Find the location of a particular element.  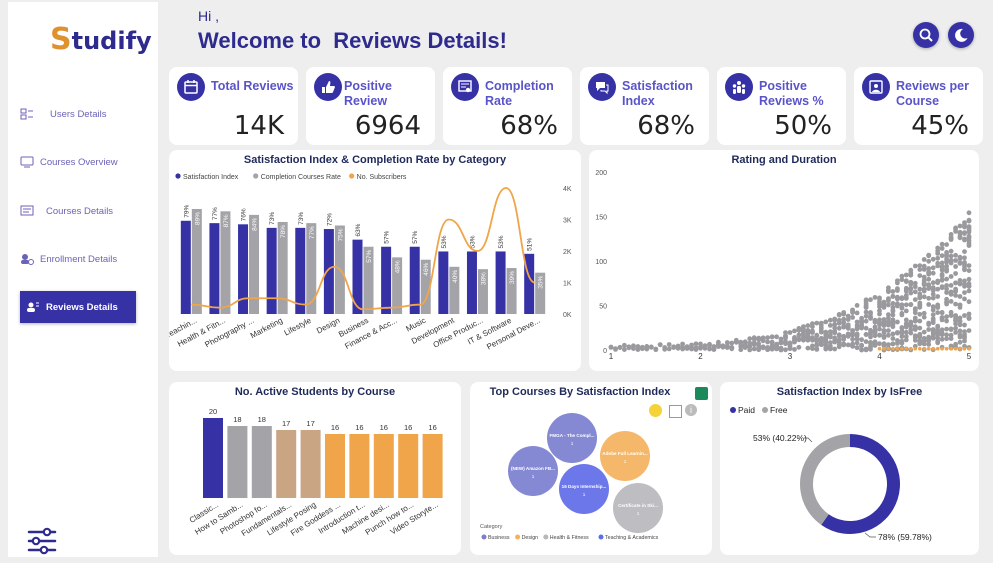

data-label-satisfaction: 53% is located at coordinates (501, 241).